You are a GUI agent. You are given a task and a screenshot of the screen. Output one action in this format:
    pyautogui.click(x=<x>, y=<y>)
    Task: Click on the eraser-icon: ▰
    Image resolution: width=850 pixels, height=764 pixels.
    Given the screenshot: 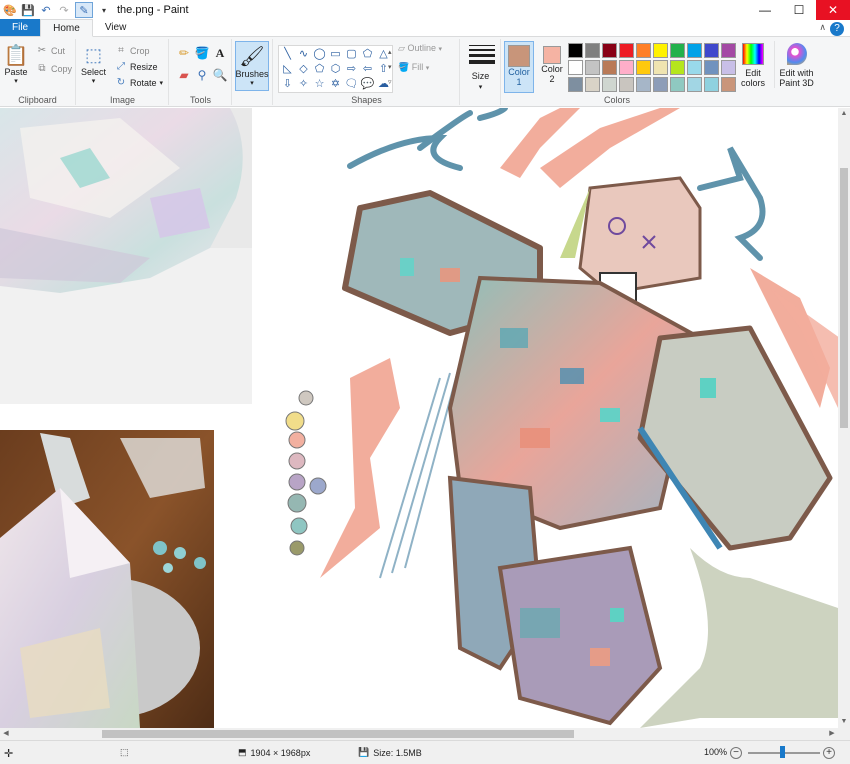 What is the action you would take?
    pyautogui.click(x=184, y=75)
    